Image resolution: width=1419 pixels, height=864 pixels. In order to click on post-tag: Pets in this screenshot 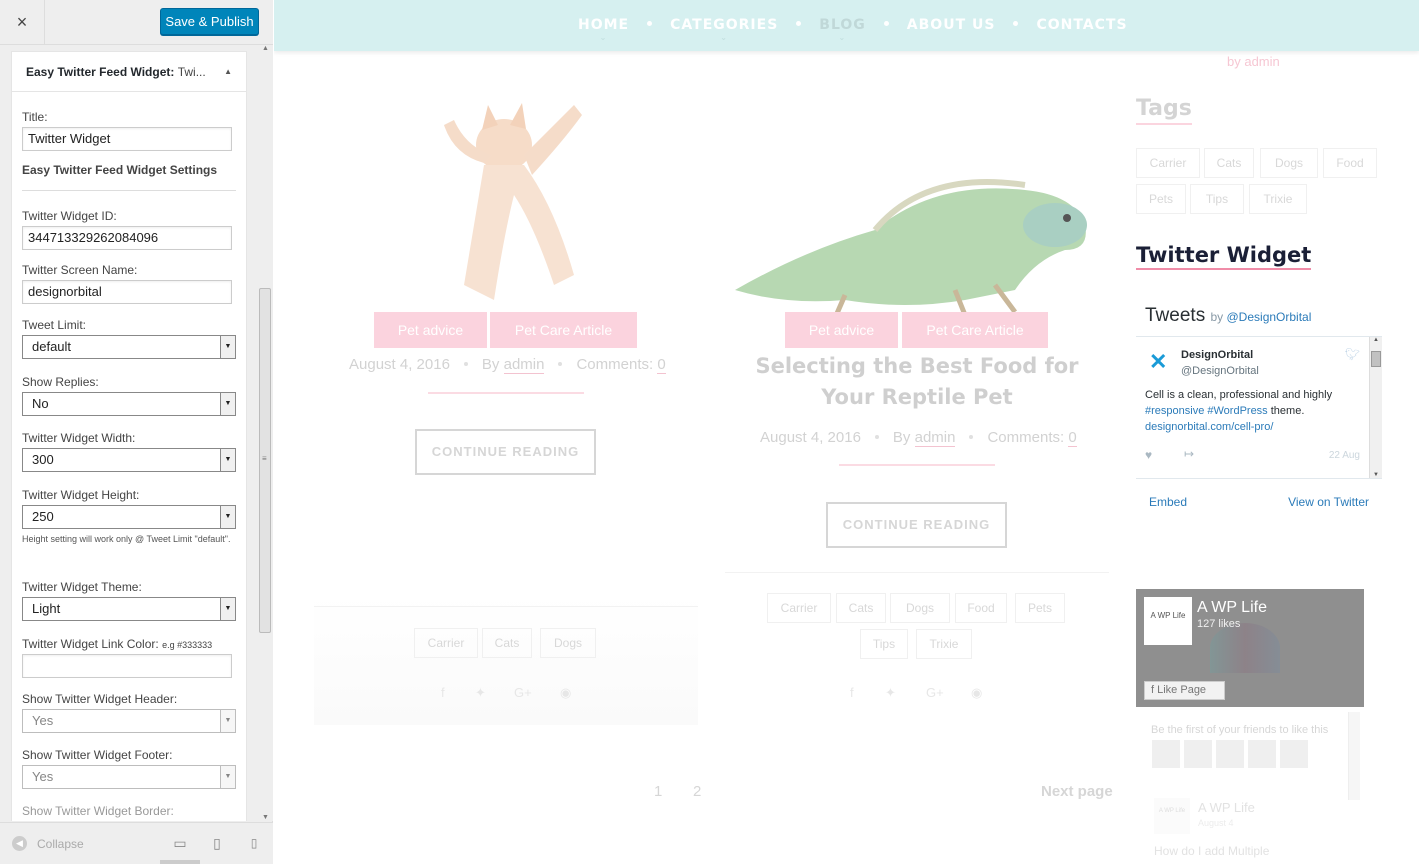, I will do `click(1040, 608)`.